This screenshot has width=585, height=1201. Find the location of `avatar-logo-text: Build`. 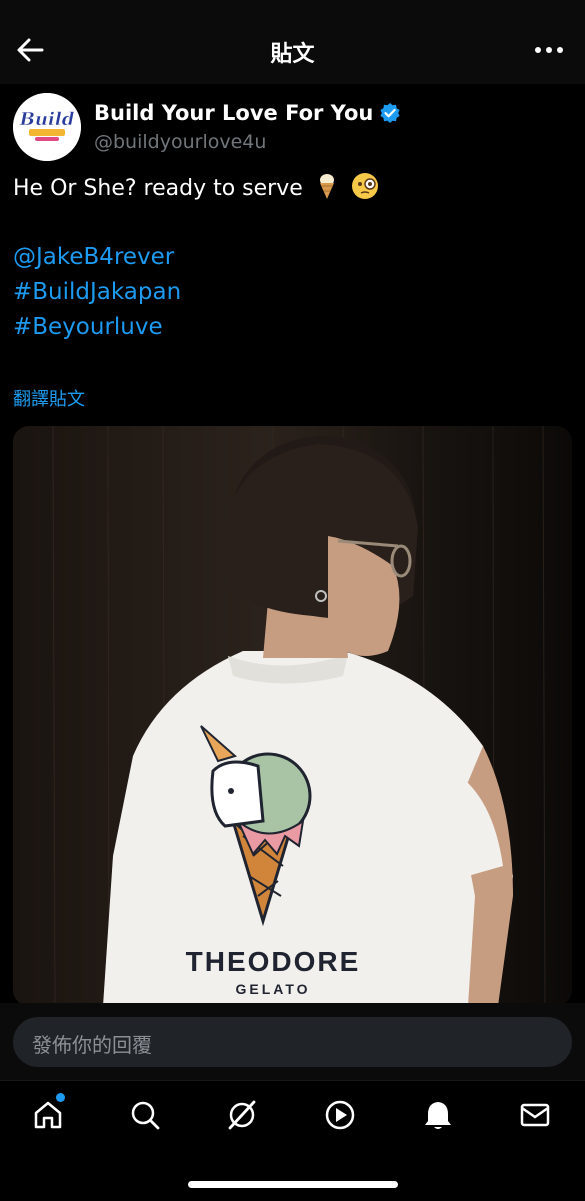

avatar-logo-text: Build is located at coordinates (47, 119).